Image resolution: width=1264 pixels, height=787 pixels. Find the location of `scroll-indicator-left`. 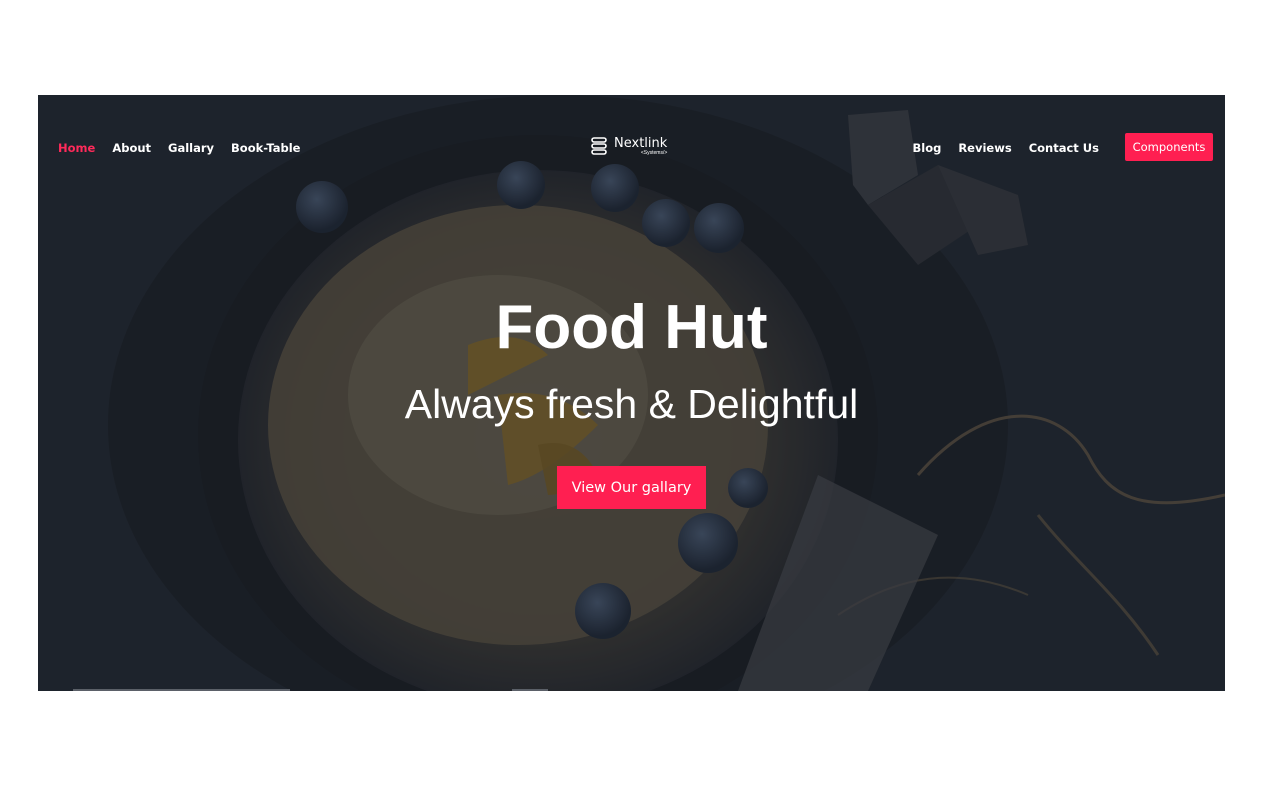

scroll-indicator-left is located at coordinates (181, 690).